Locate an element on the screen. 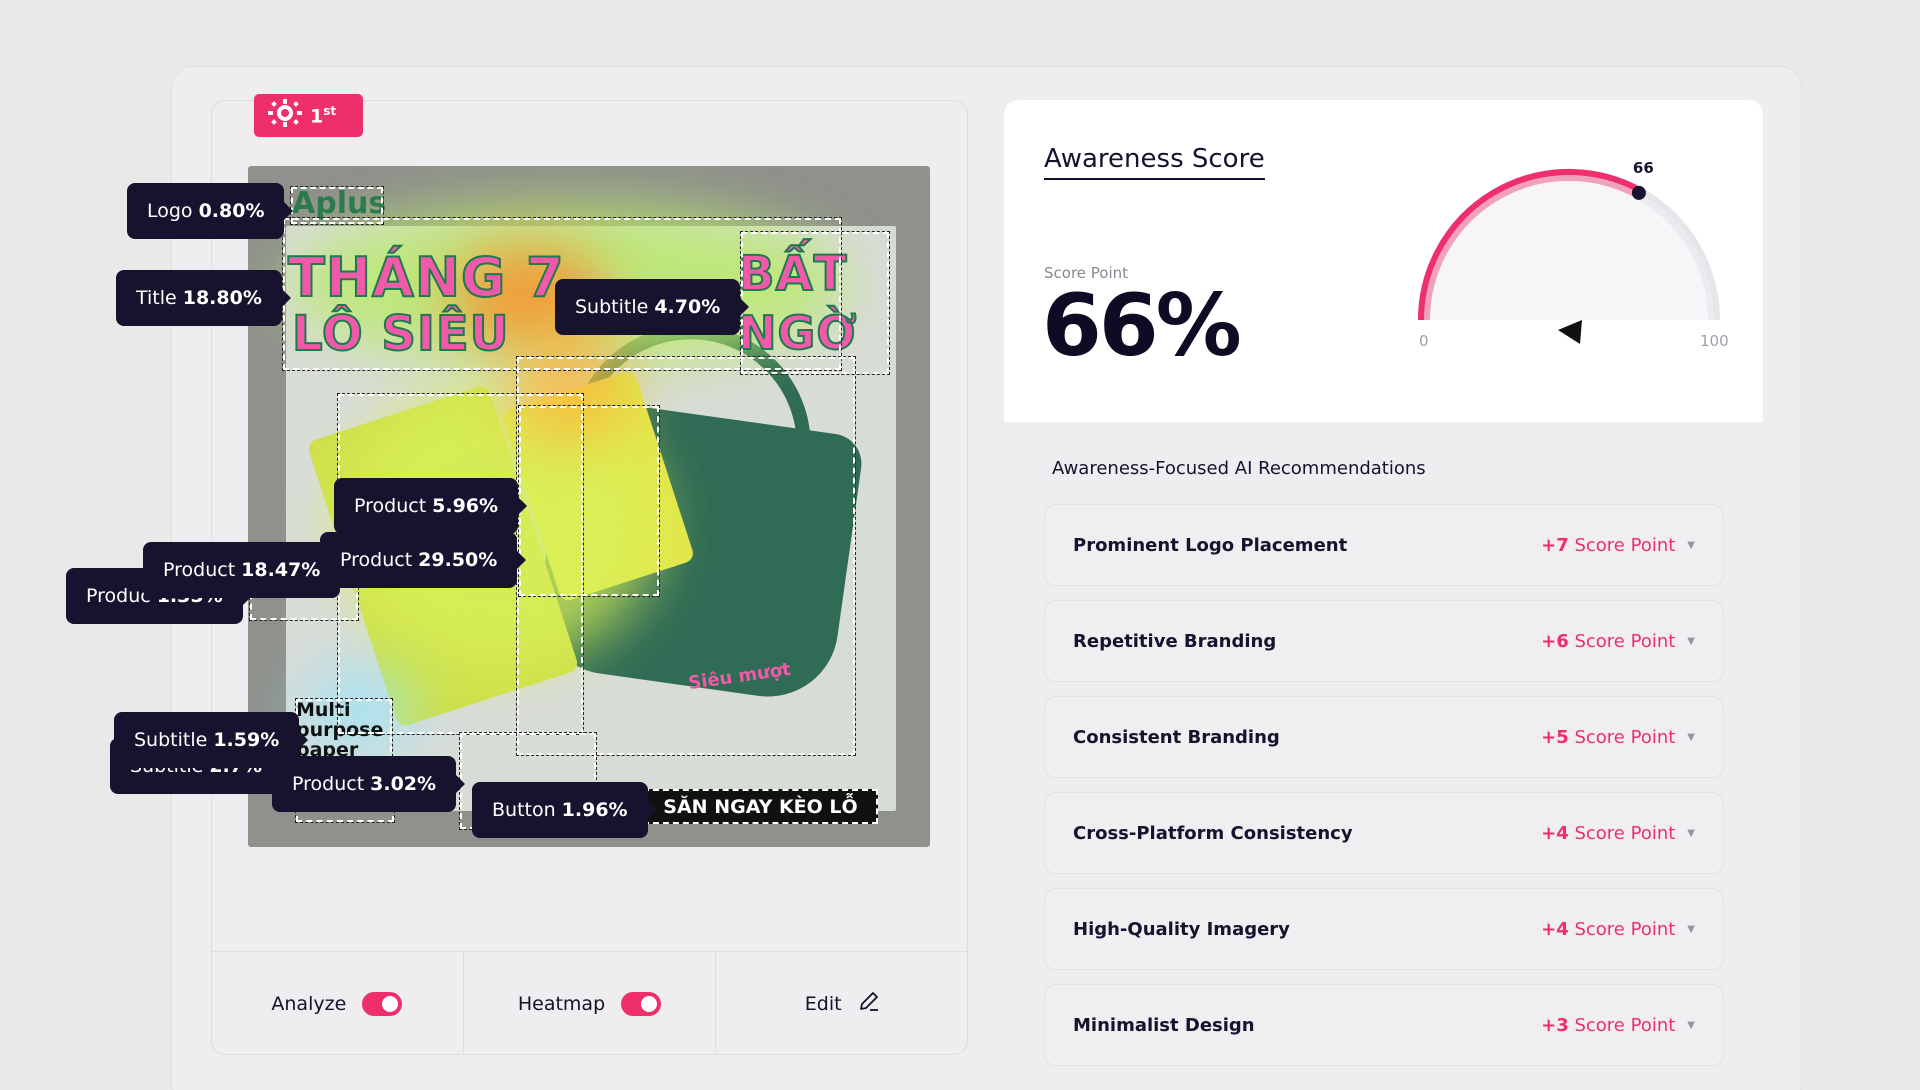 This screenshot has width=1920, height=1090. analyze-toggle is located at coordinates (382, 1003).